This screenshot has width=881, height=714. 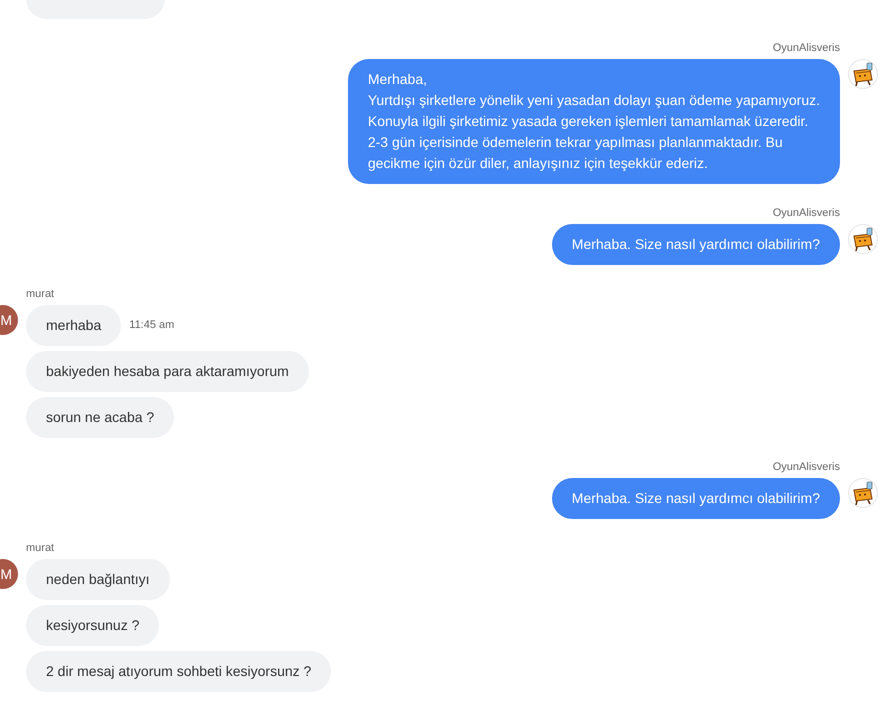 I want to click on message-bubble: Merhaba, Yurtdışı şirketlere yönelik yeni yasadan dolayı şuan ödeme yapamıyoruz. Konuyla ilgili şirketimiz yasada gereken işlemleri tamamlamak üzeredir. 2-3 gün içerisinde ödemelerin tekrar yapılması planlanmaktadır. Bu gecikme için özür diler, anlayışınız için teşekkür ederiz., so click(x=594, y=121).